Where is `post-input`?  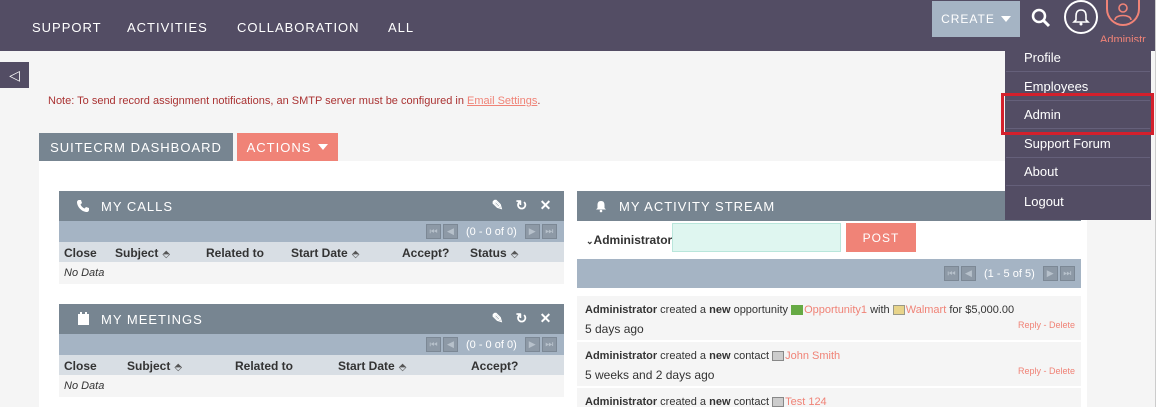 post-input is located at coordinates (756, 237).